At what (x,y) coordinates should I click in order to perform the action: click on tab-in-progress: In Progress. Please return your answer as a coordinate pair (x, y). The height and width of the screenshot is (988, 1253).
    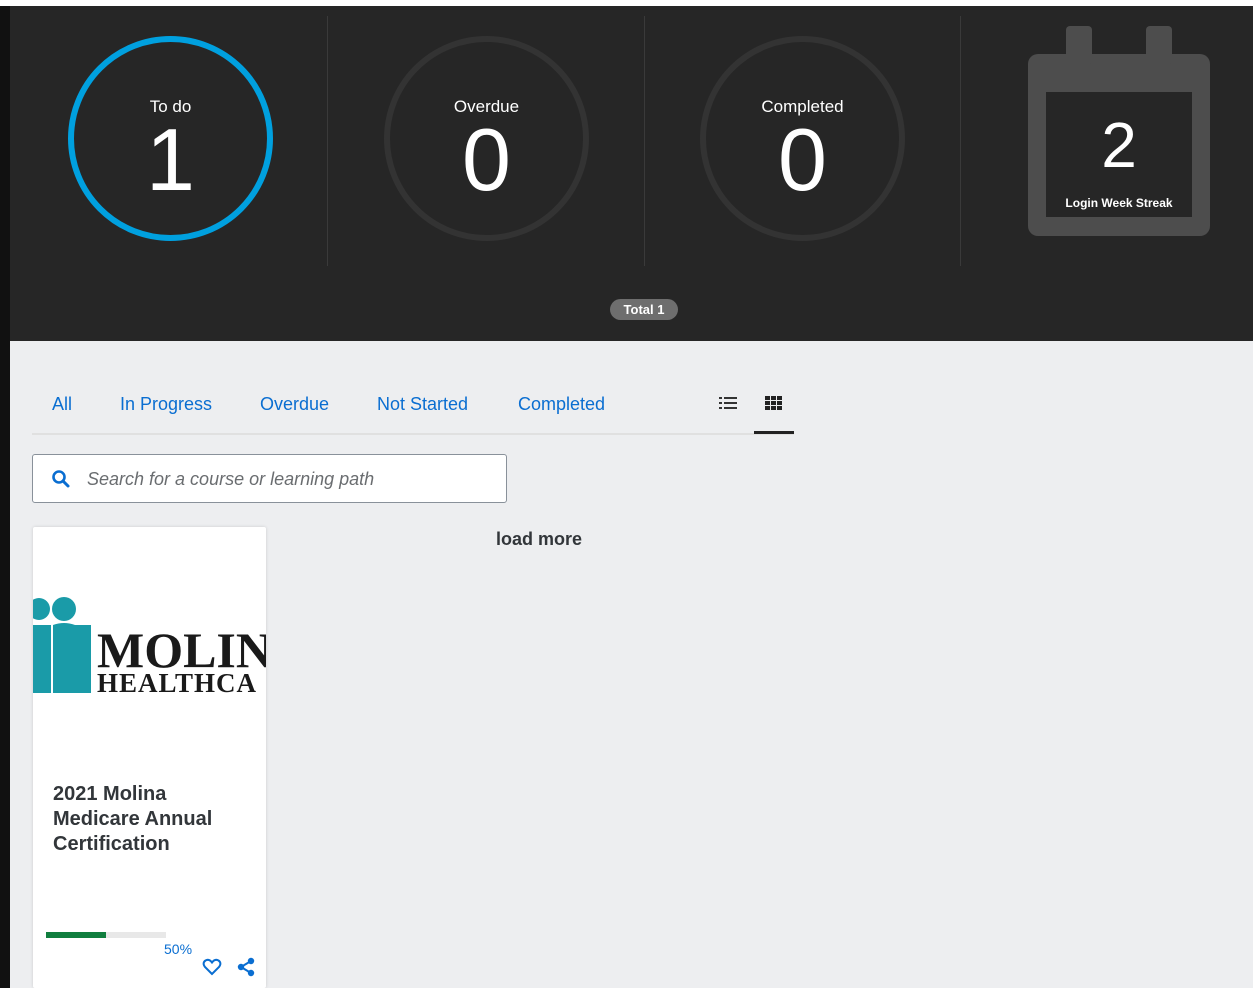
    Looking at the image, I should click on (166, 404).